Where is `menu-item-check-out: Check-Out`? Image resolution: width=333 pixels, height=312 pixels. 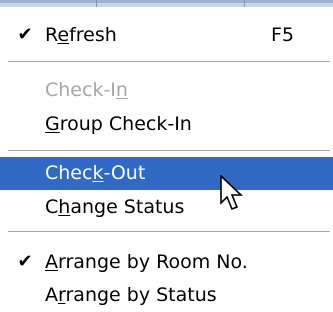 menu-item-check-out: Check-Out is located at coordinates (166, 173).